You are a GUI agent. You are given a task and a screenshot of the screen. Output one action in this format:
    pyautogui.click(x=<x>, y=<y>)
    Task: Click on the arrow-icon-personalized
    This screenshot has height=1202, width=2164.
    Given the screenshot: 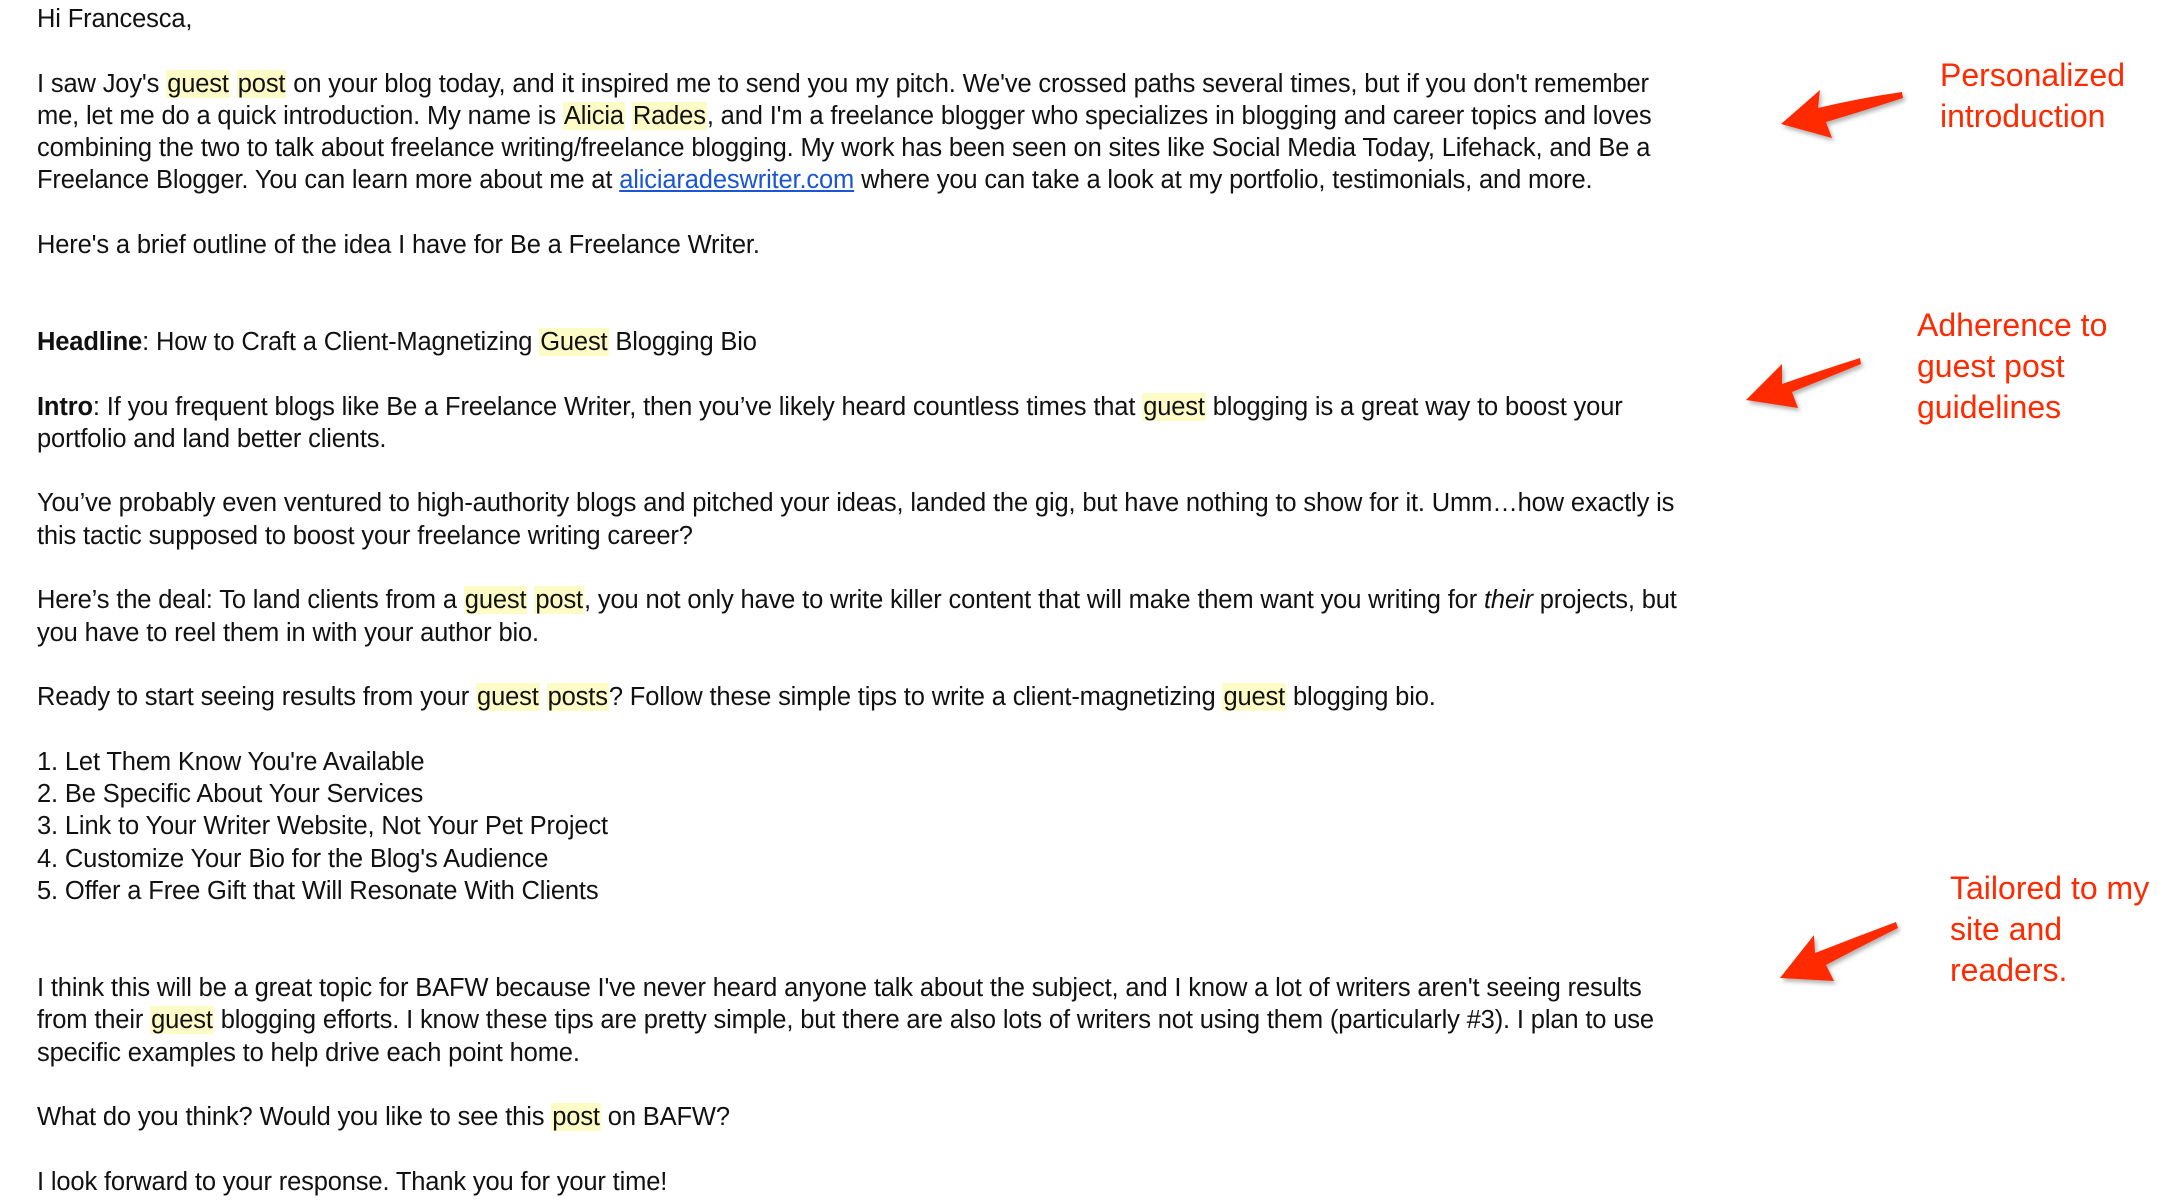 What is the action you would take?
    pyautogui.click(x=1842, y=114)
    